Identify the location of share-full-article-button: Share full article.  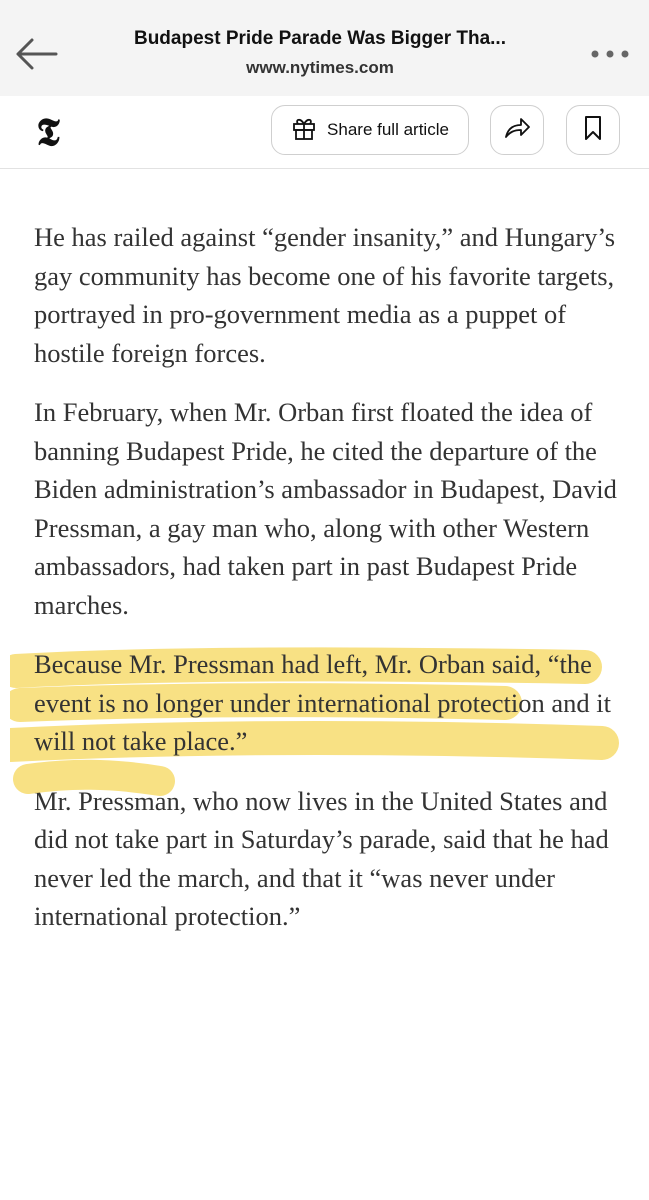
(370, 130).